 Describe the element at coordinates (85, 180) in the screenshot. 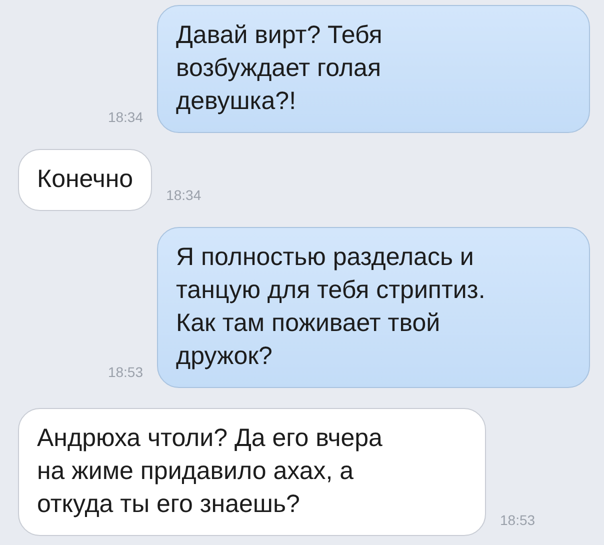

I see `message-bubble: Конечно` at that location.